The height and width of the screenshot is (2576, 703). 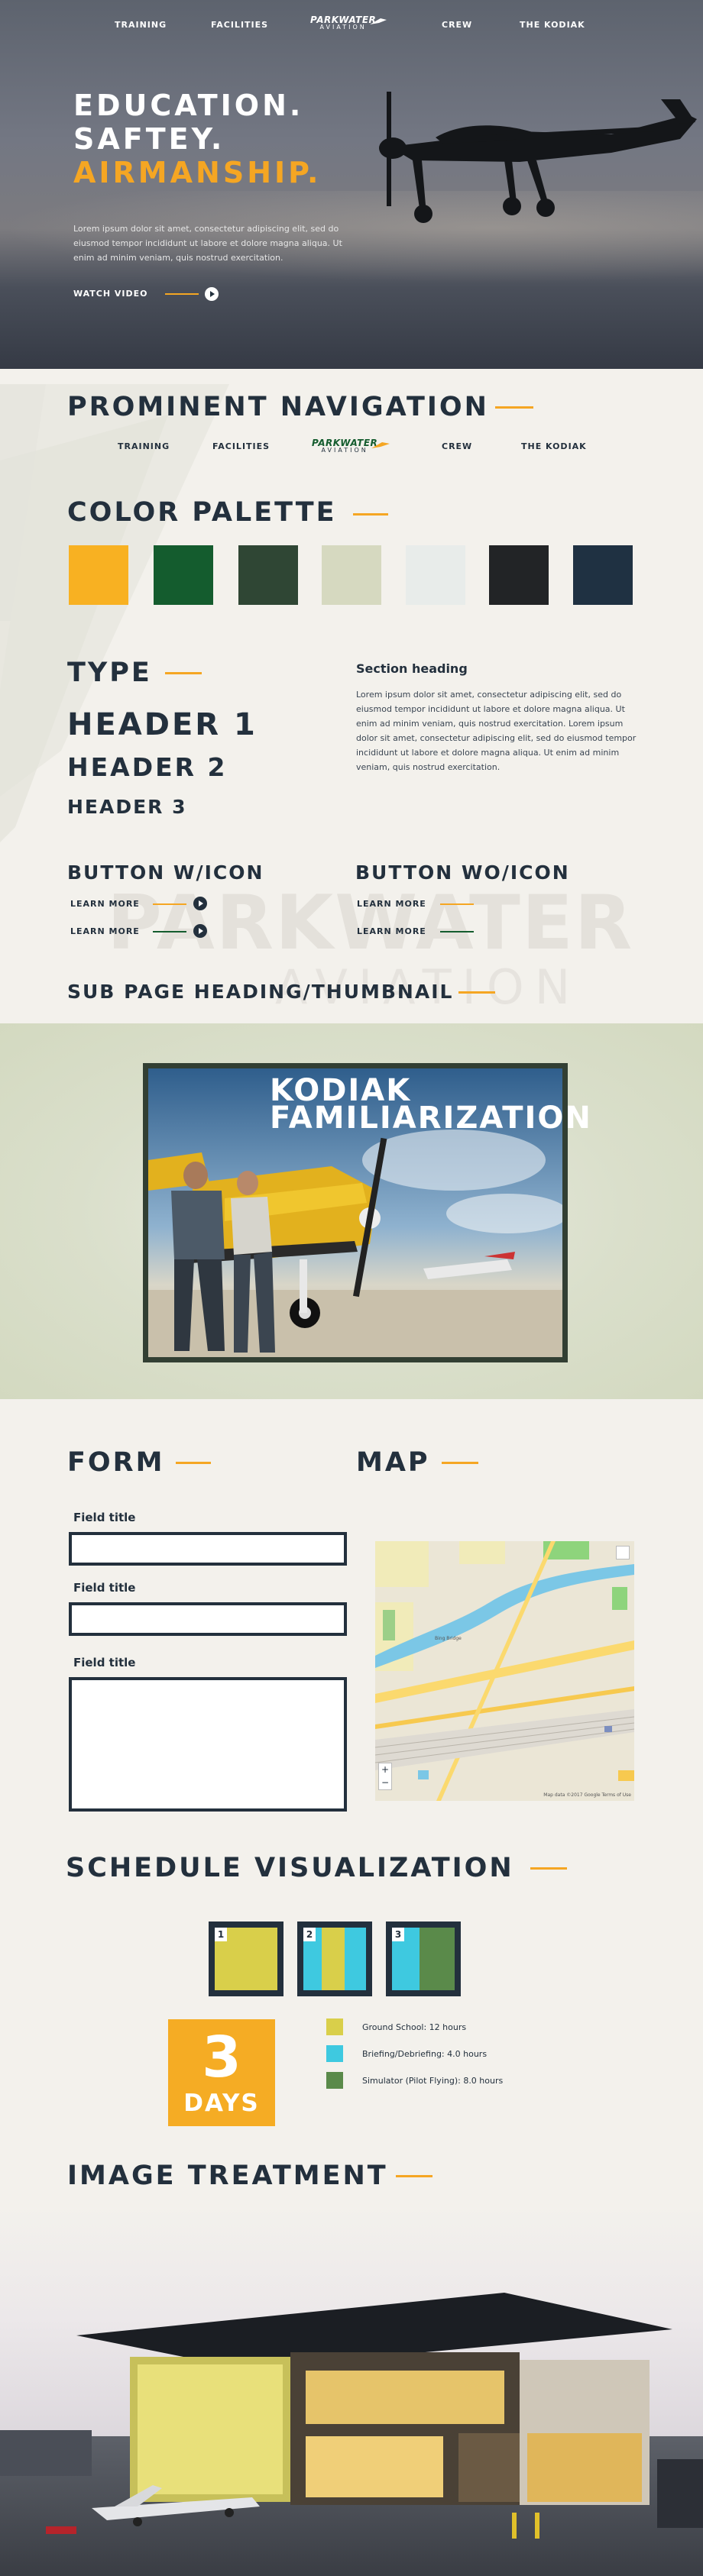 I want to click on nav2-logo: PARKWATER AVIATION, so click(x=344, y=446).